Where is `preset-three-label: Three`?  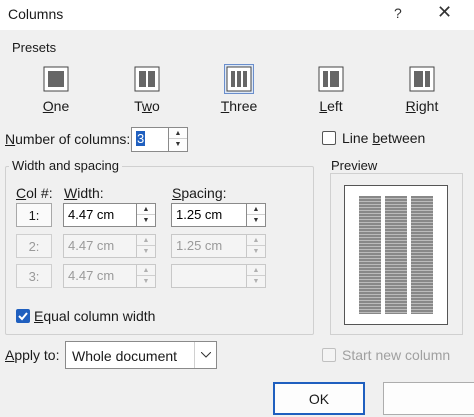 preset-three-label: Three is located at coordinates (239, 106).